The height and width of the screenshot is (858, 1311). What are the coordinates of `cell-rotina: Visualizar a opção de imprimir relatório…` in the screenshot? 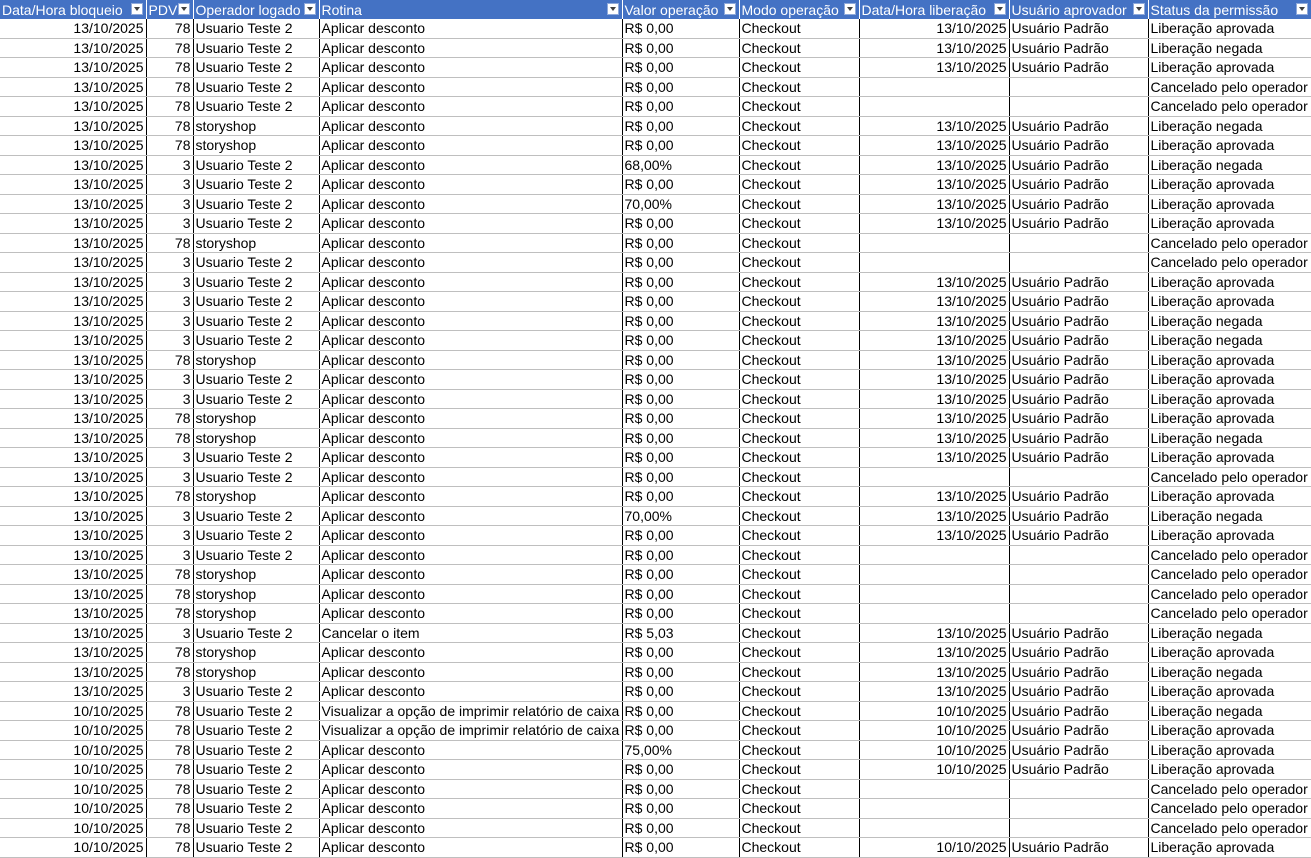 It's located at (471, 730).